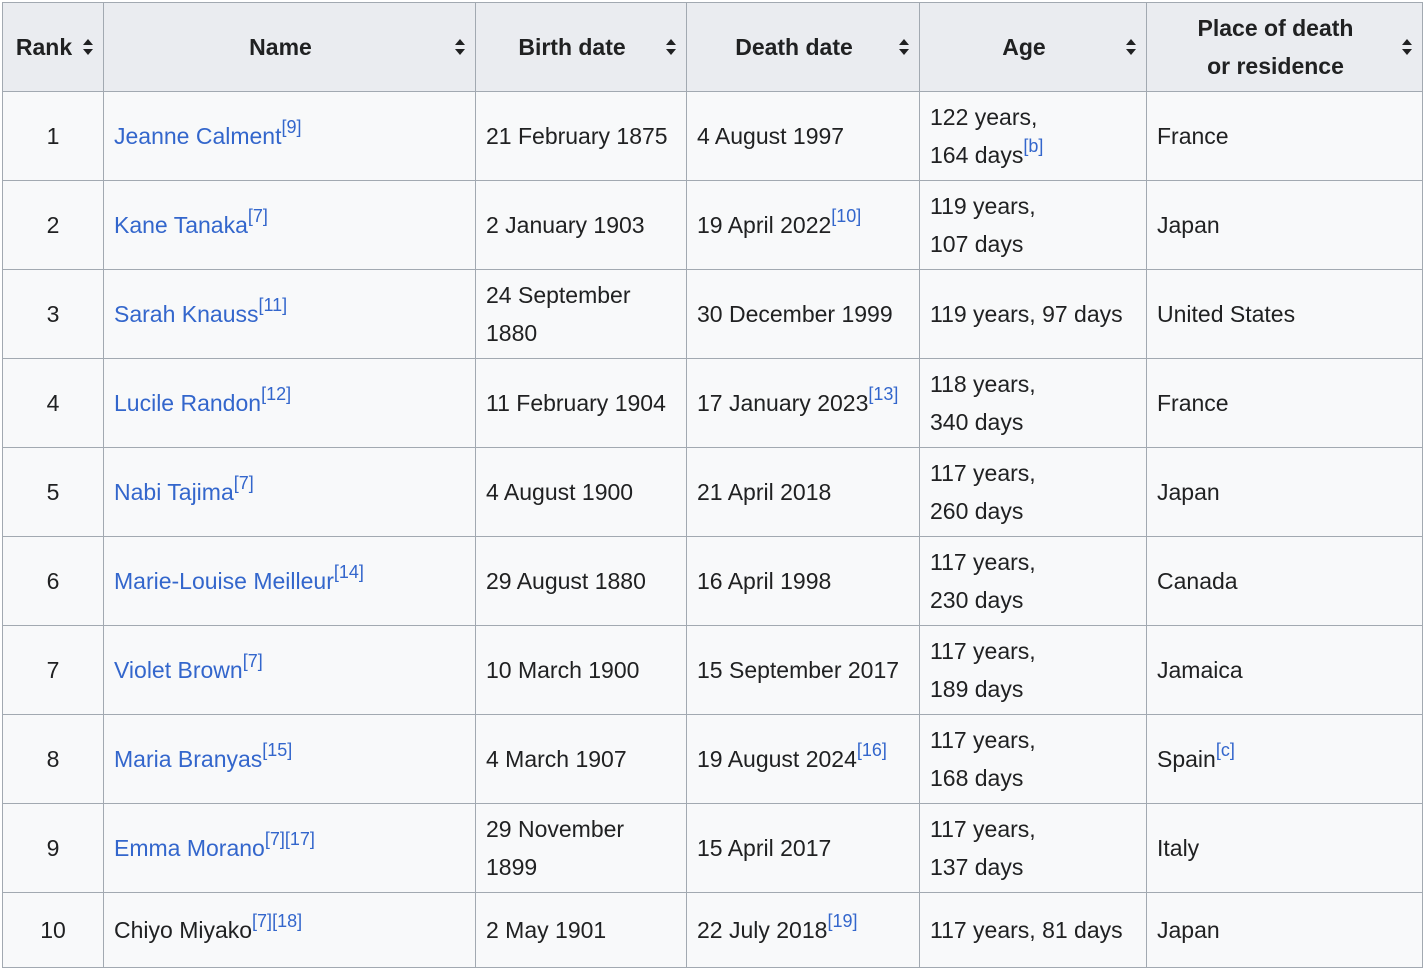  I want to click on place-cell: France, so click(1284, 136).